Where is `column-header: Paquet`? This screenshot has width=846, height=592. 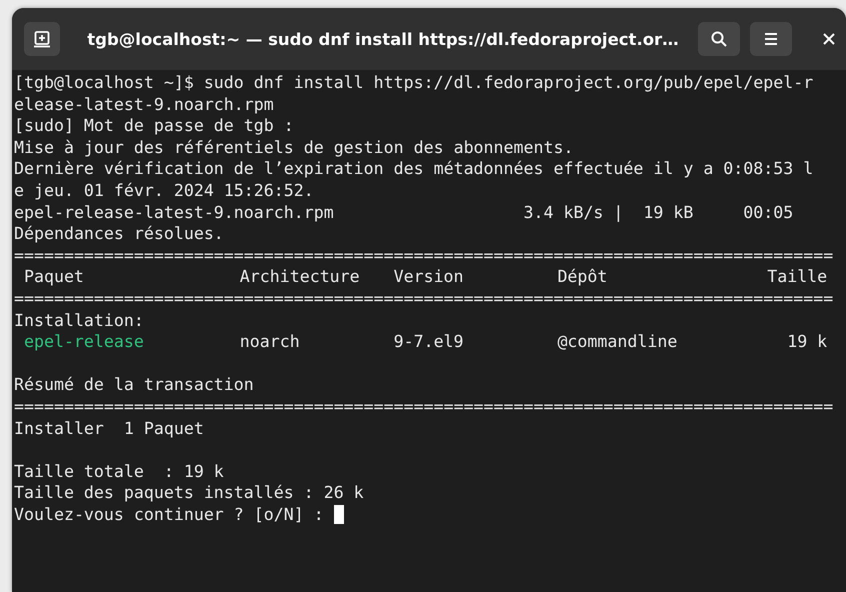 column-header: Paquet is located at coordinates (54, 277).